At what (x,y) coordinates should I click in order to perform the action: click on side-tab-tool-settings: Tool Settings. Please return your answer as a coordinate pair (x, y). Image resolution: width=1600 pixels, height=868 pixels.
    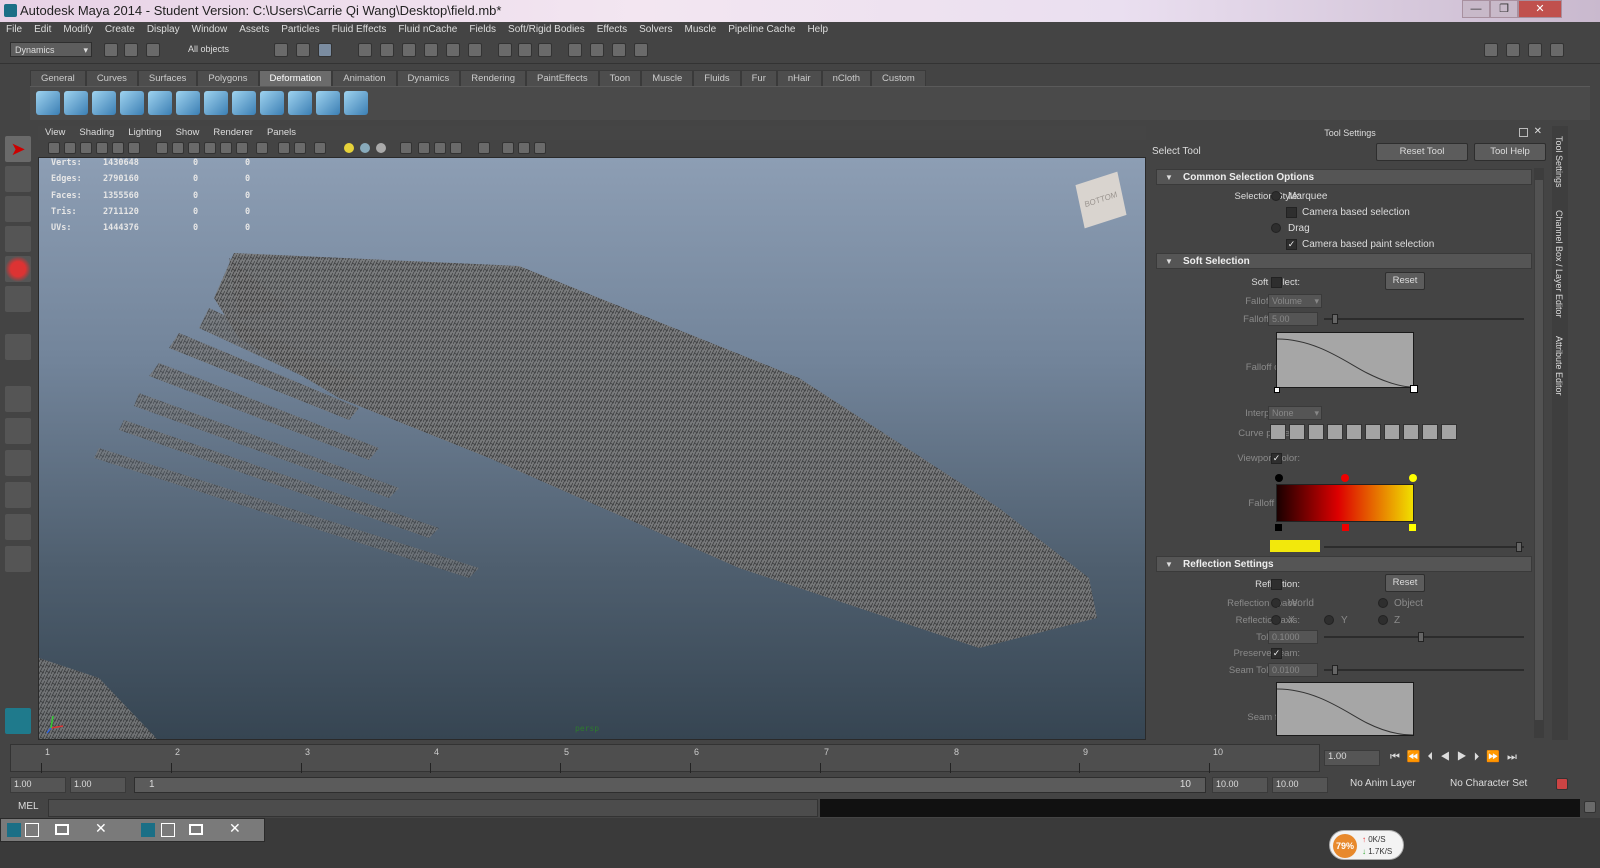
    Looking at the image, I should click on (1559, 162).